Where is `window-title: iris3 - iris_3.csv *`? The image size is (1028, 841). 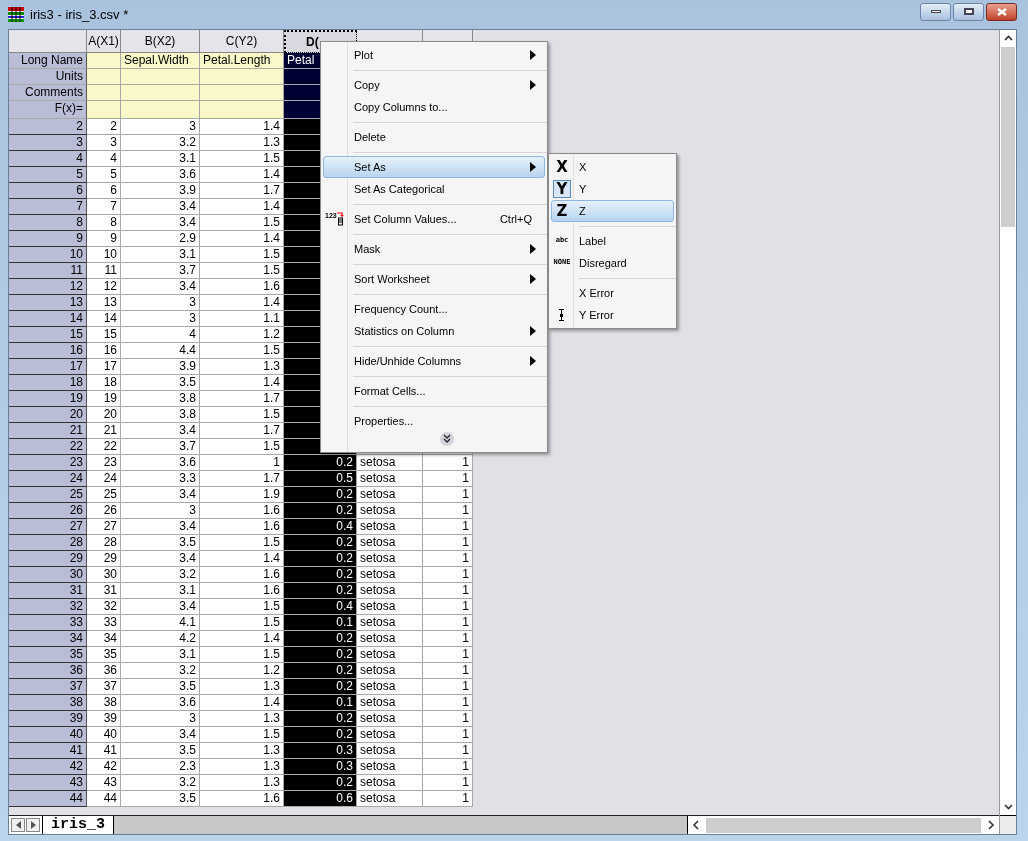
window-title: iris3 - iris_3.csv * is located at coordinates (79, 14).